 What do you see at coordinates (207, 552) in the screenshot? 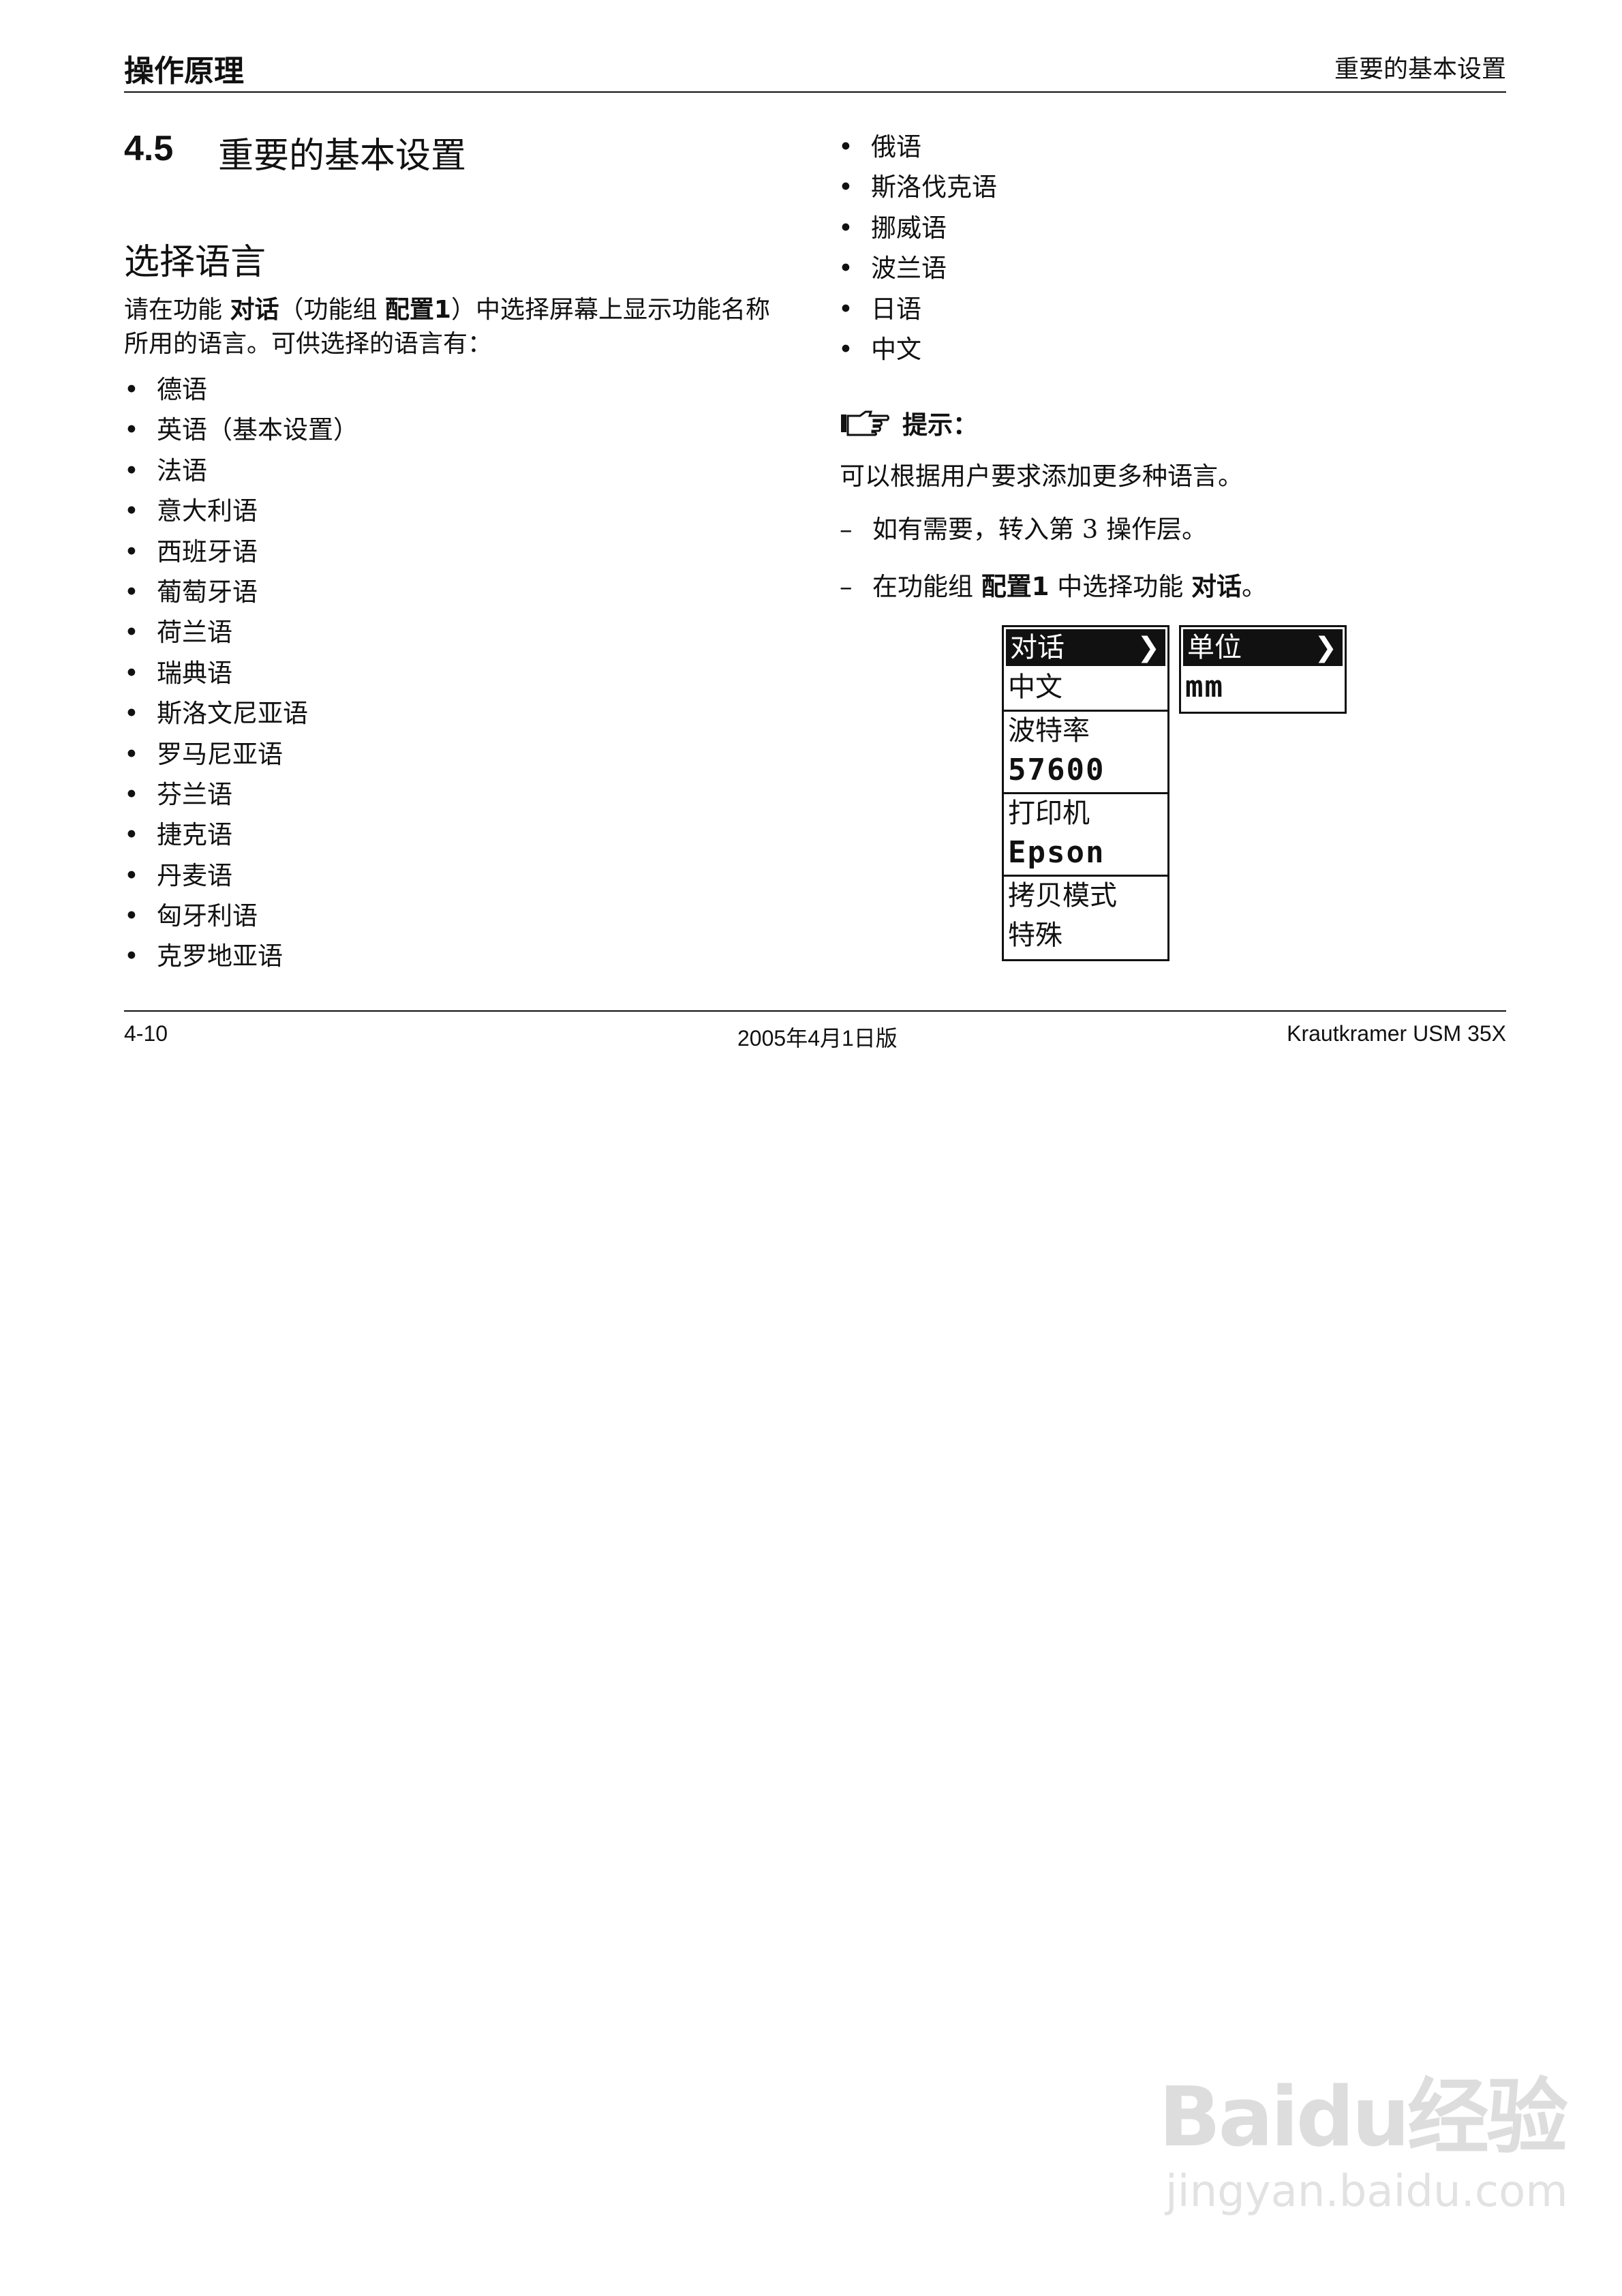
I see `language-name: 西班牙语` at bounding box center [207, 552].